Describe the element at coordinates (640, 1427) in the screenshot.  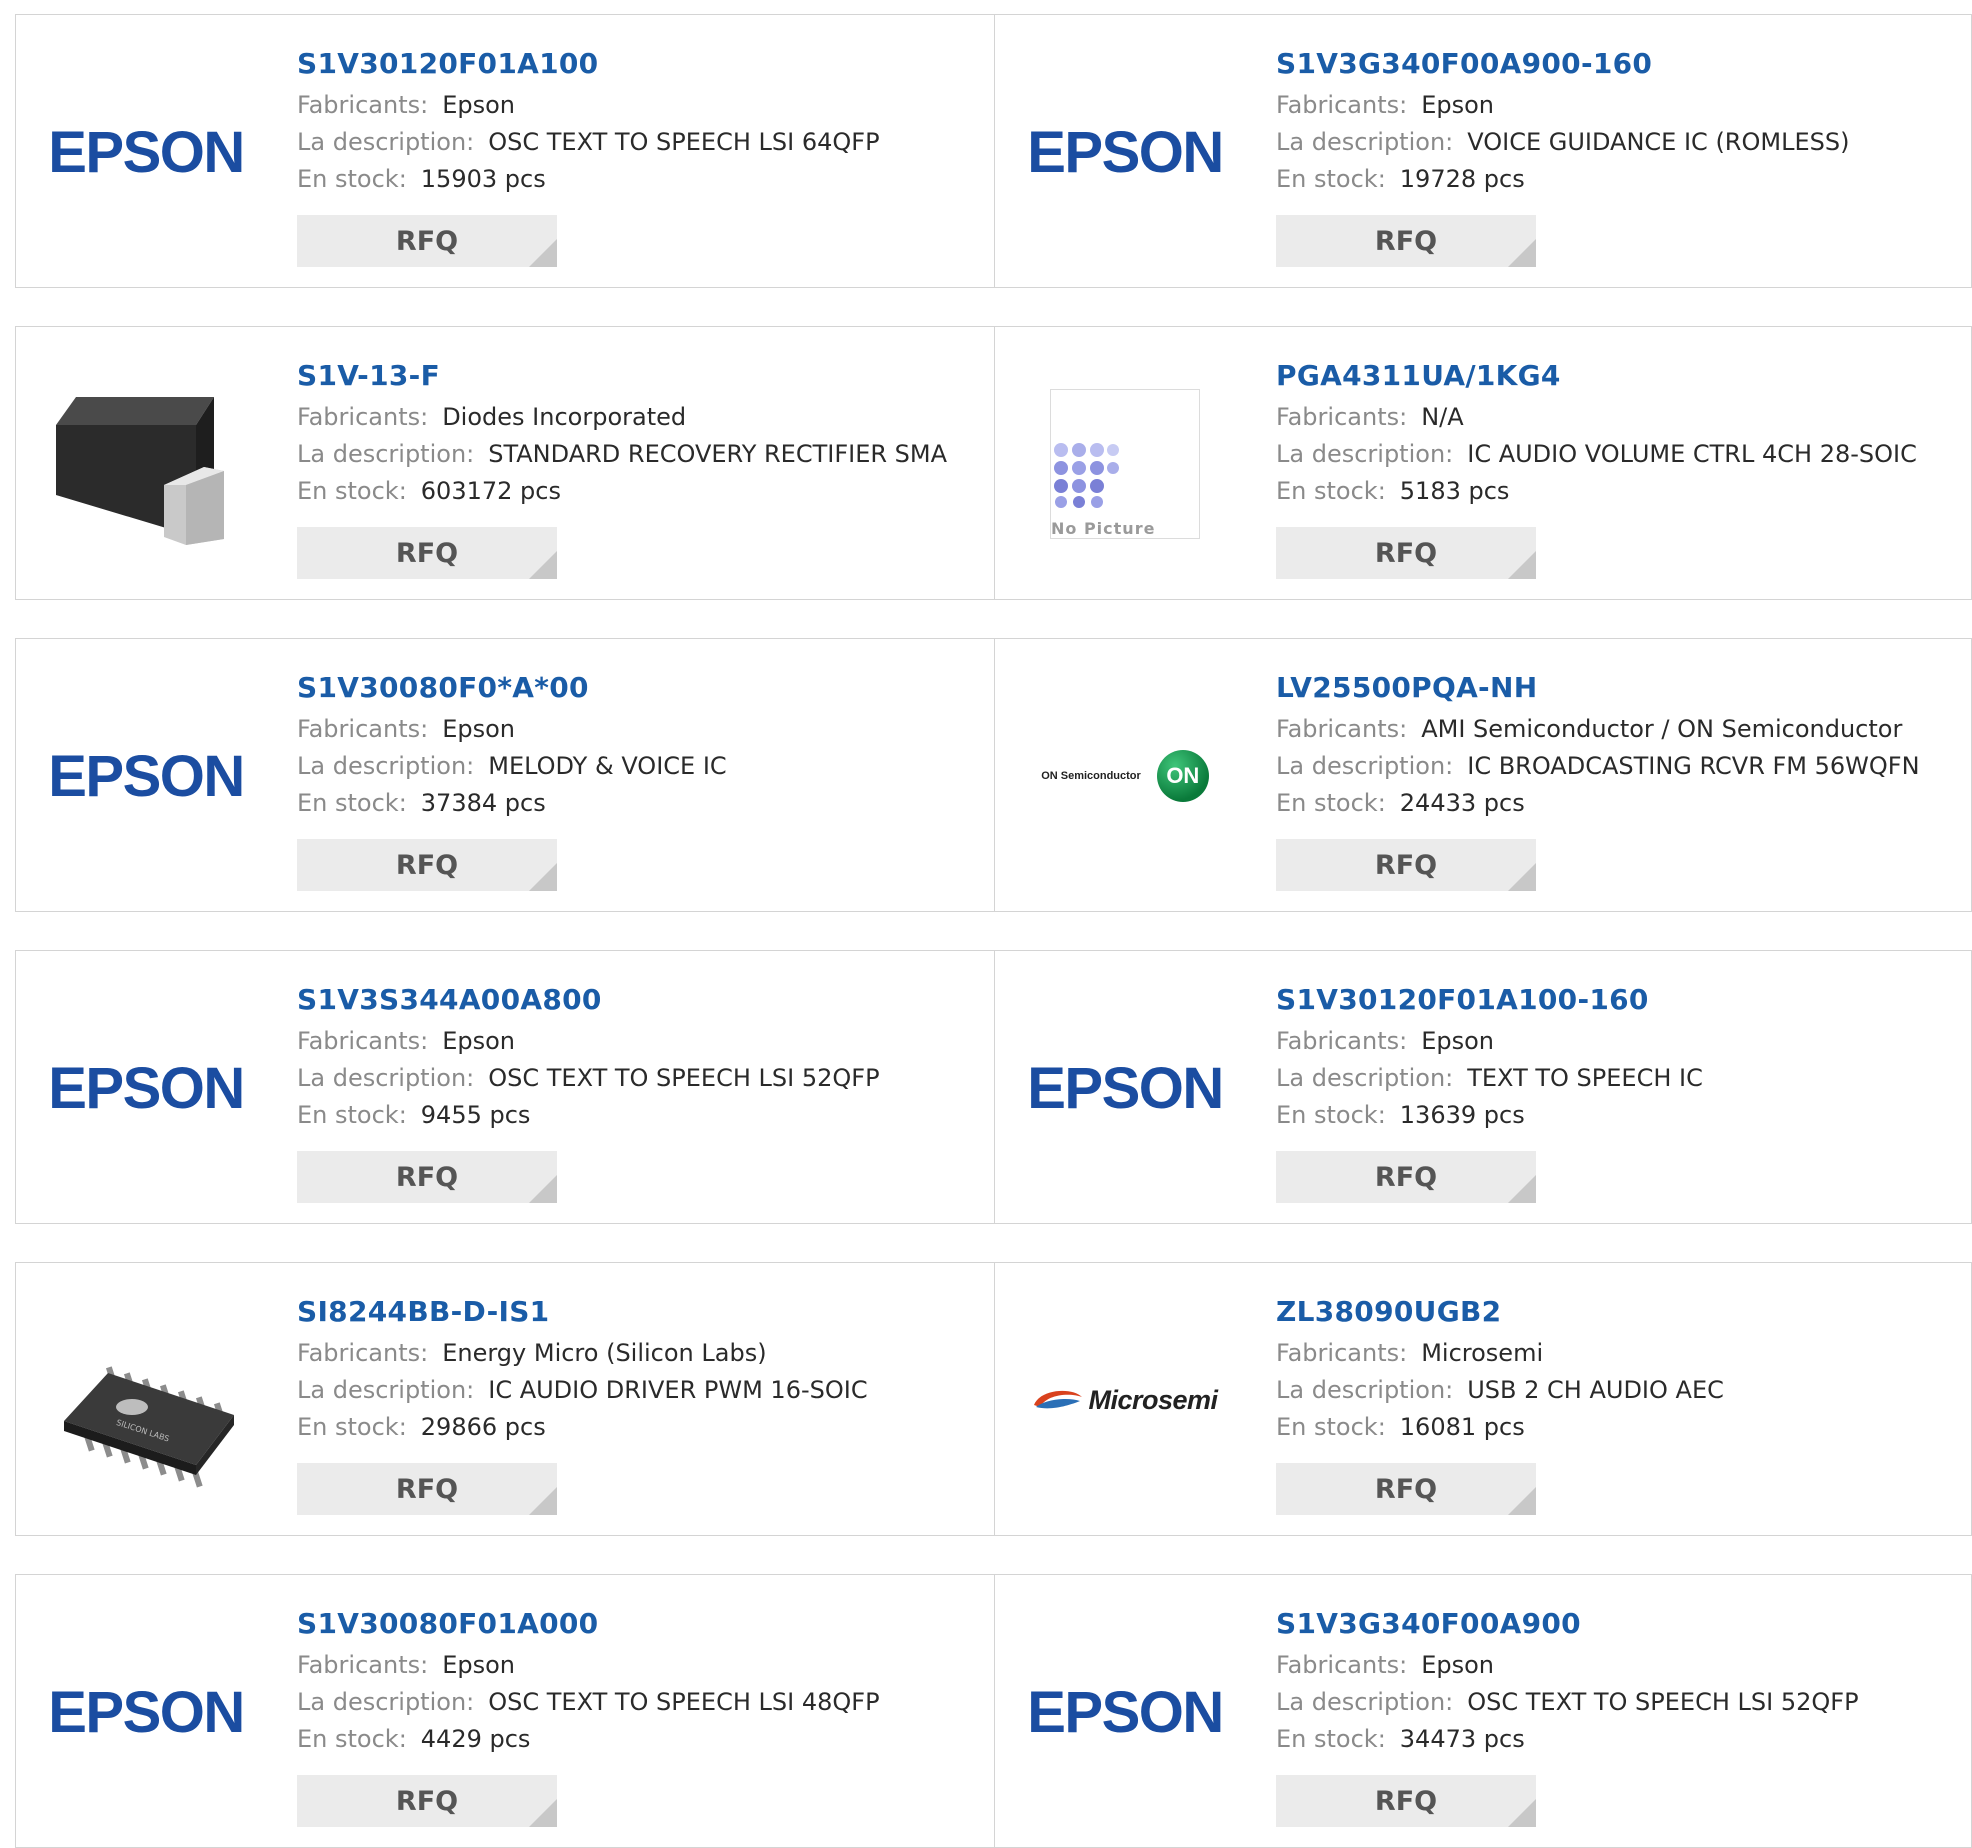
I see `stock-line: En stock: 29866 pcs` at that location.